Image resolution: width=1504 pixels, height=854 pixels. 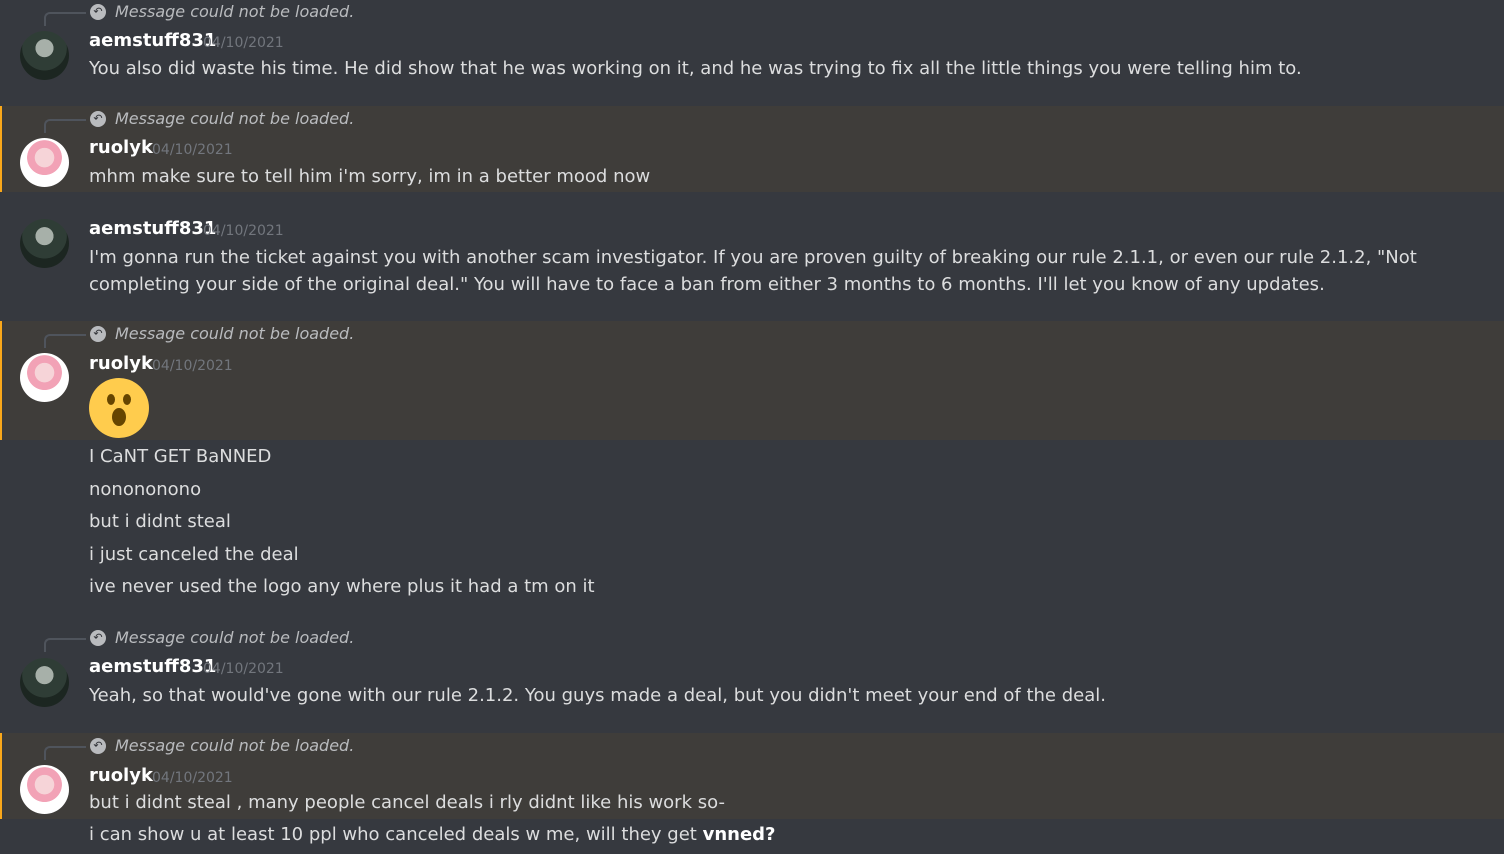 I want to click on message-followup: i just canceled the deal, so click(x=194, y=554).